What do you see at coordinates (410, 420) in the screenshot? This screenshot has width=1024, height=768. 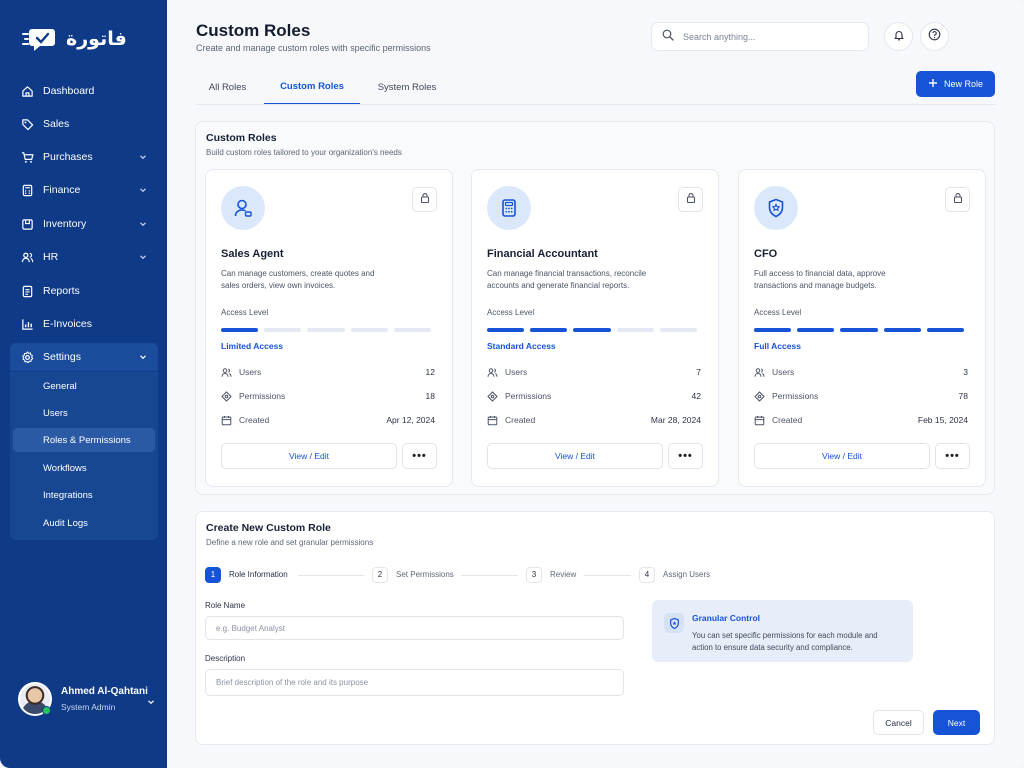 I see `created-date: Apr 12, 2024` at bounding box center [410, 420].